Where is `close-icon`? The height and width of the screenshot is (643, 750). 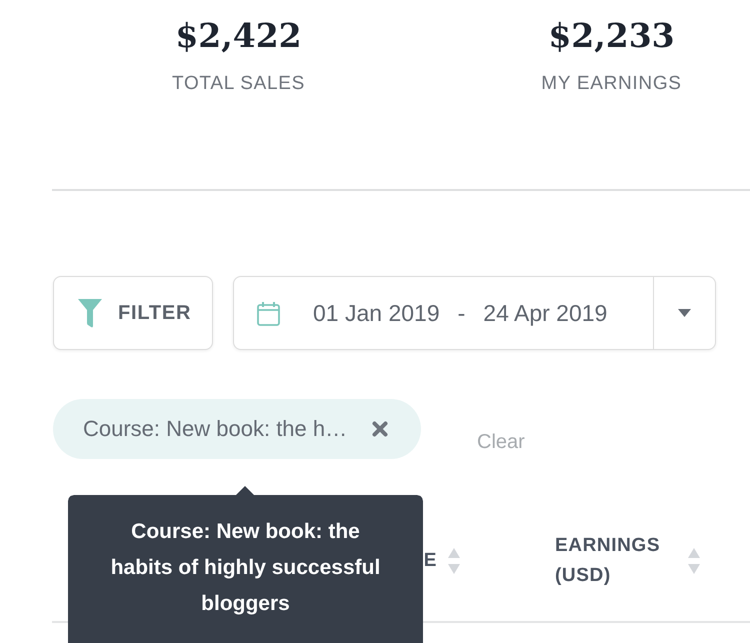 close-icon is located at coordinates (380, 429).